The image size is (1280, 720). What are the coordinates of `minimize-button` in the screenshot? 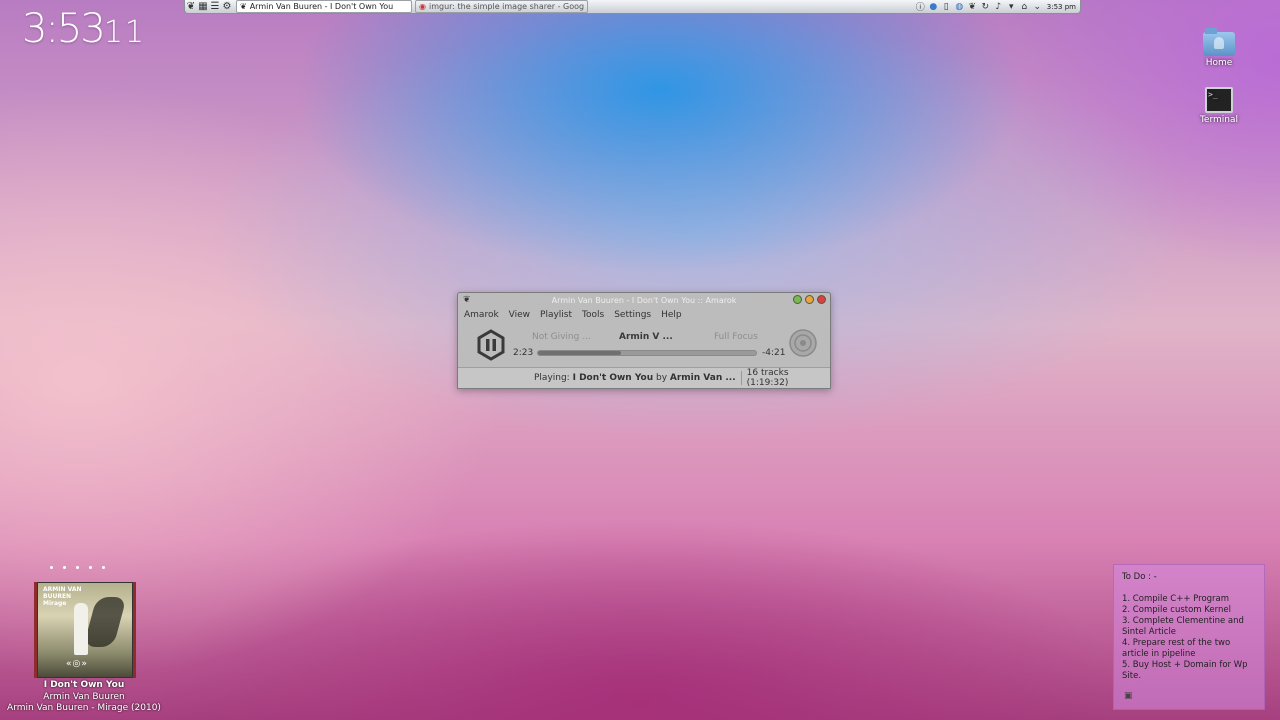 It's located at (797, 299).